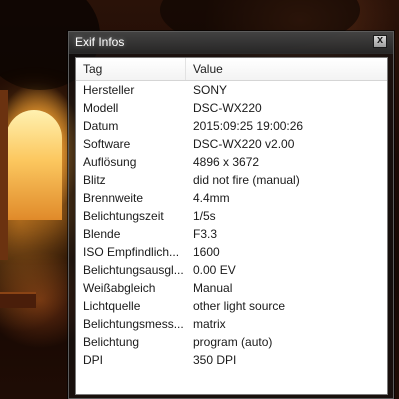 This screenshot has width=399, height=399. Describe the element at coordinates (109, 90) in the screenshot. I see `tag-cell: Hersteller` at that location.